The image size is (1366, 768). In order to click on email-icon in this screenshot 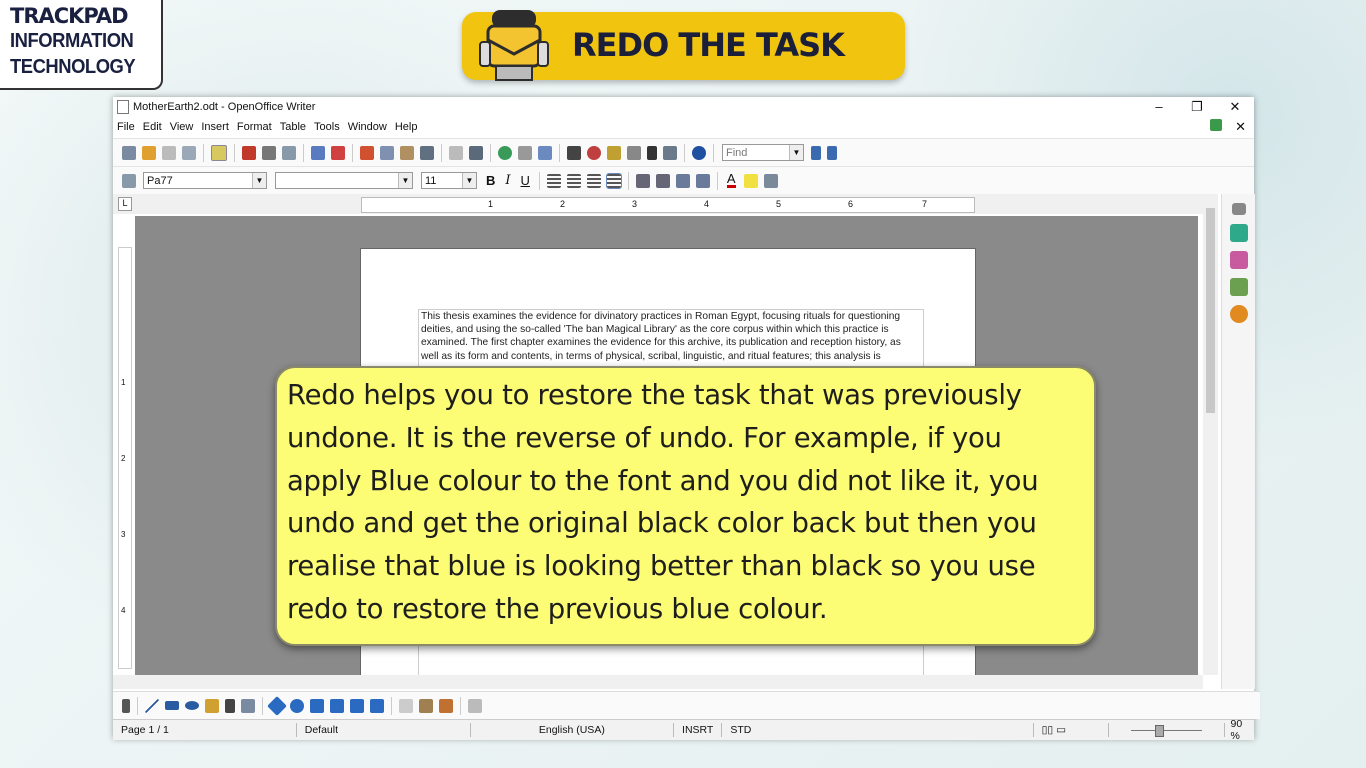, I will do `click(189, 152)`.